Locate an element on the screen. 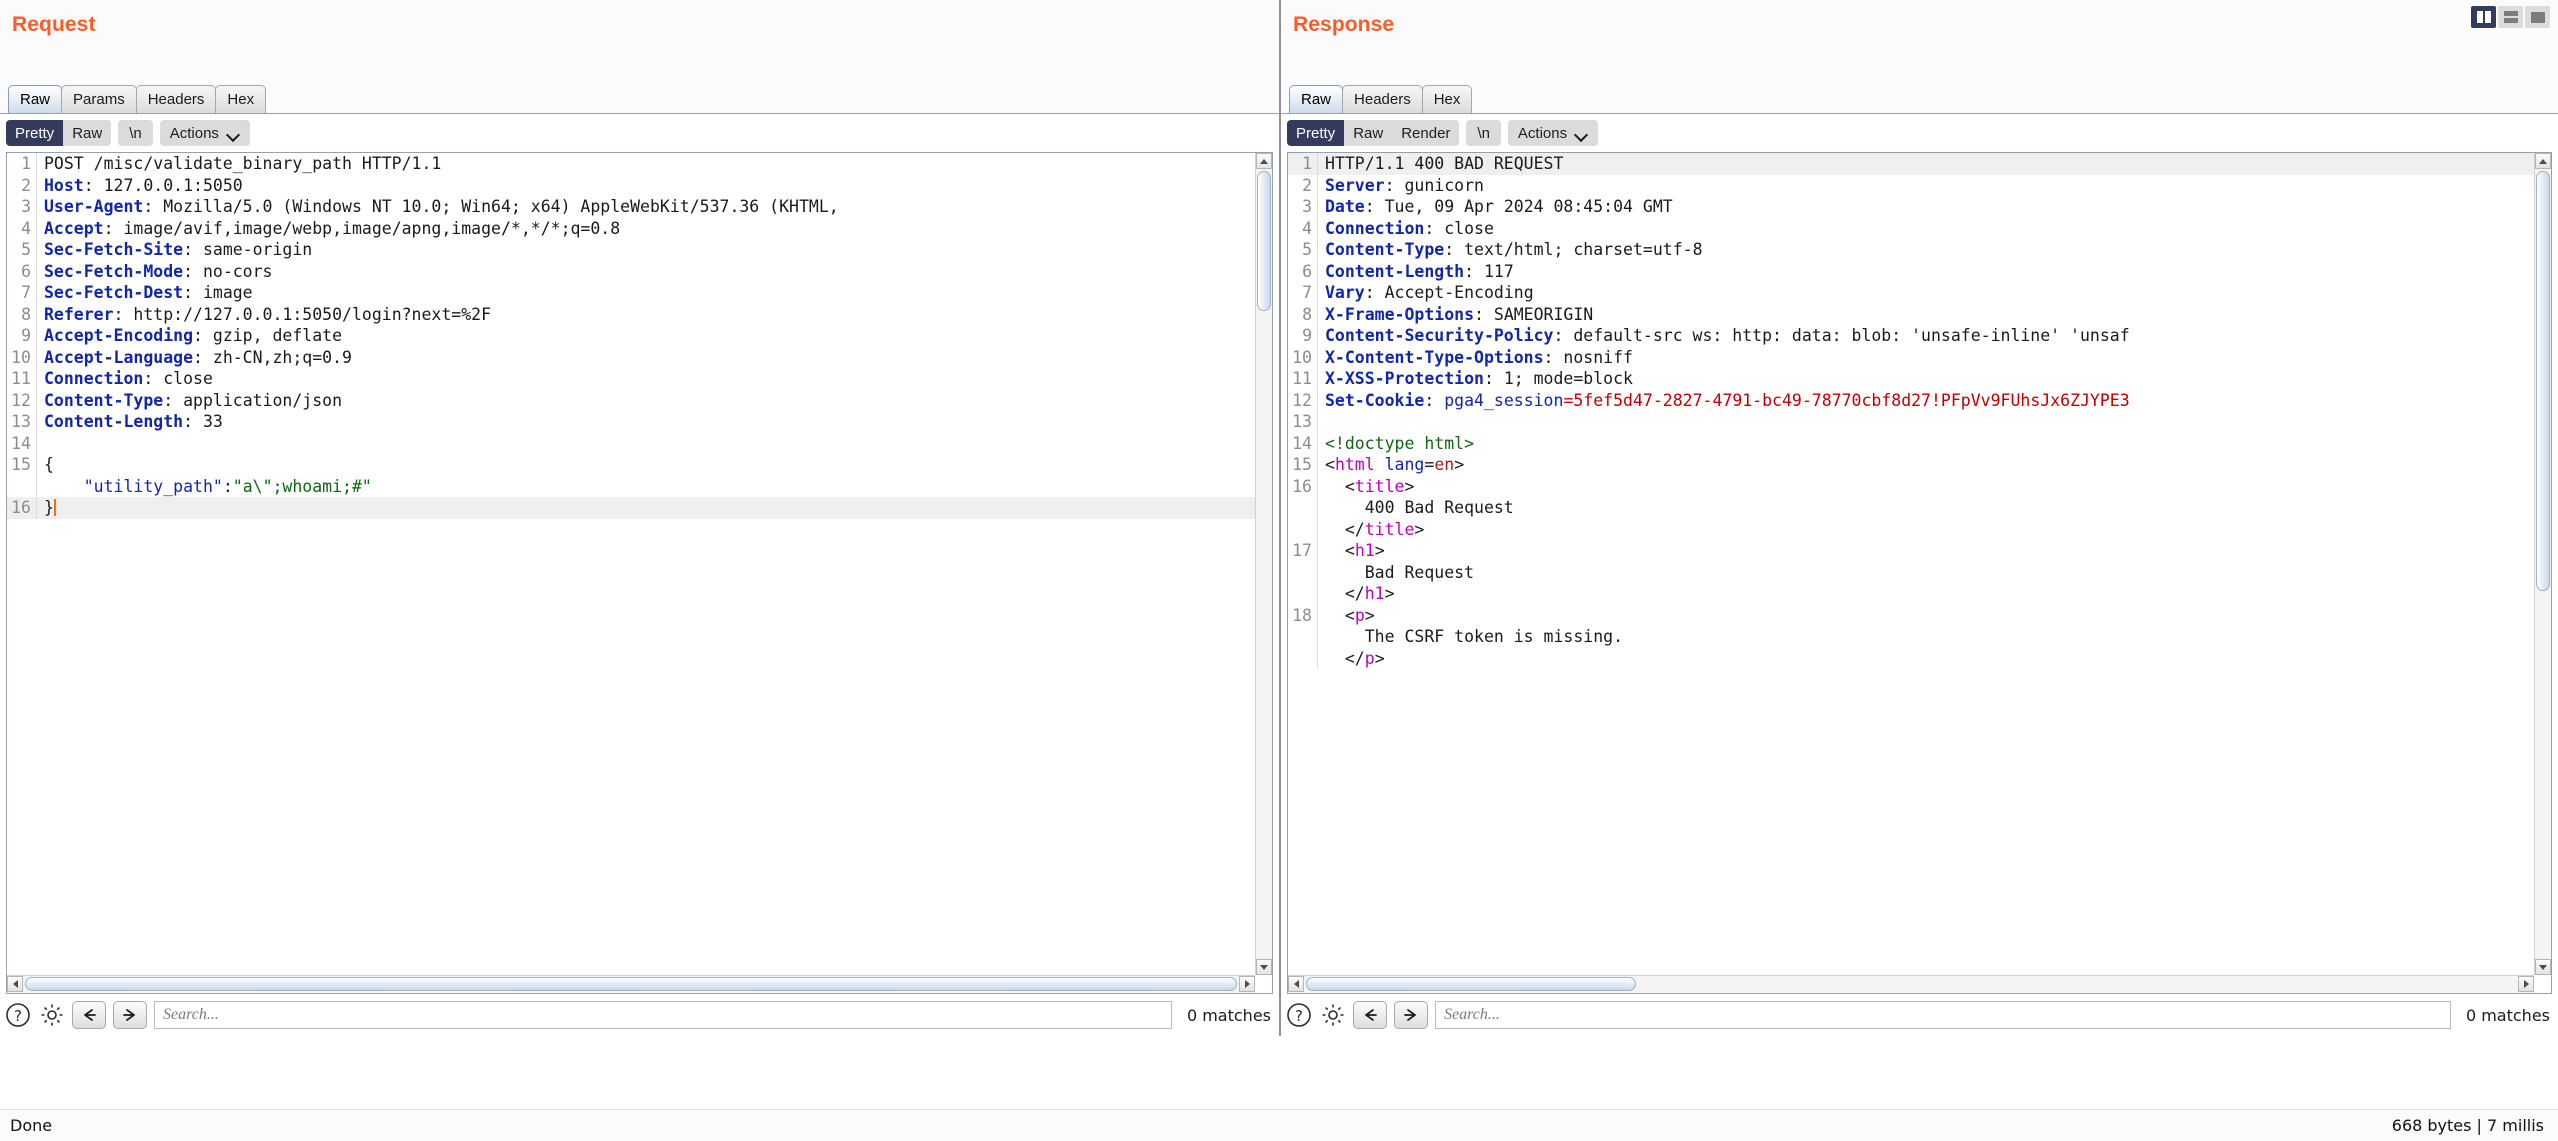 This screenshot has height=1141, width=2558. code-line: 11 X-XSS-Protection: 1; mode=block is located at coordinates (1911, 379).